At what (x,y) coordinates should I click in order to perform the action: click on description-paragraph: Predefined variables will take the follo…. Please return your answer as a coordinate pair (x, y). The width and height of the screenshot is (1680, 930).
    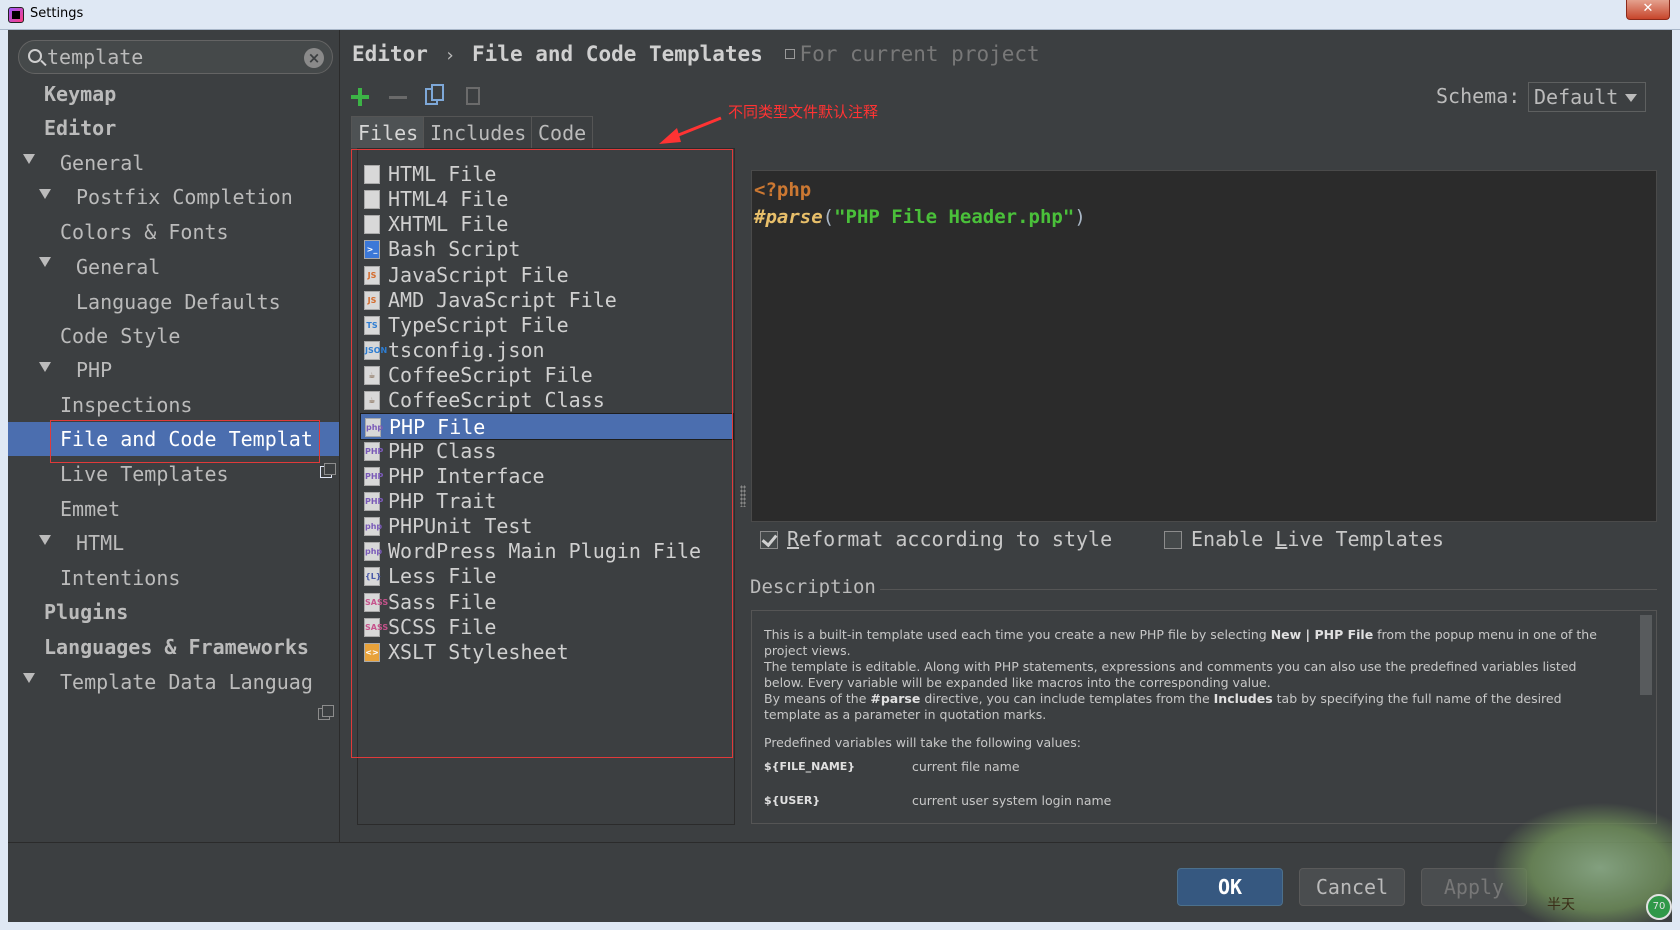
    Looking at the image, I should click on (922, 742).